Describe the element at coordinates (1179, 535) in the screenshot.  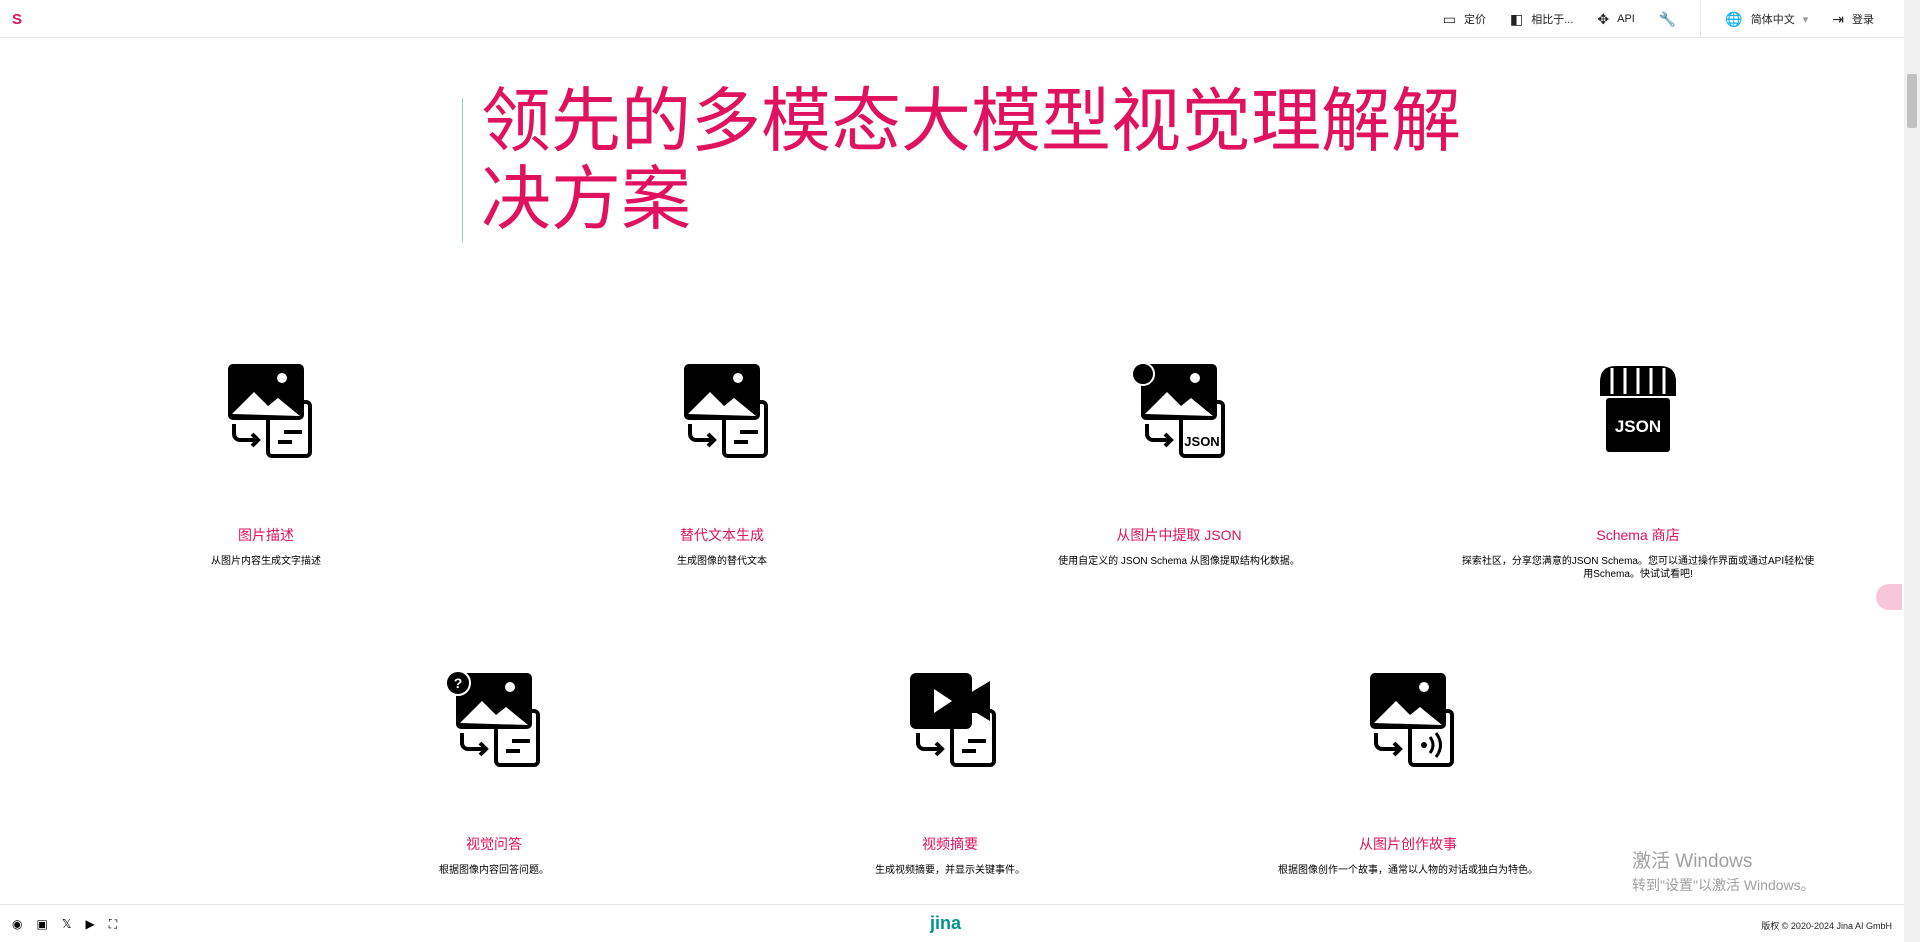
I see `card-title: 从图片中提取 JSON` at that location.